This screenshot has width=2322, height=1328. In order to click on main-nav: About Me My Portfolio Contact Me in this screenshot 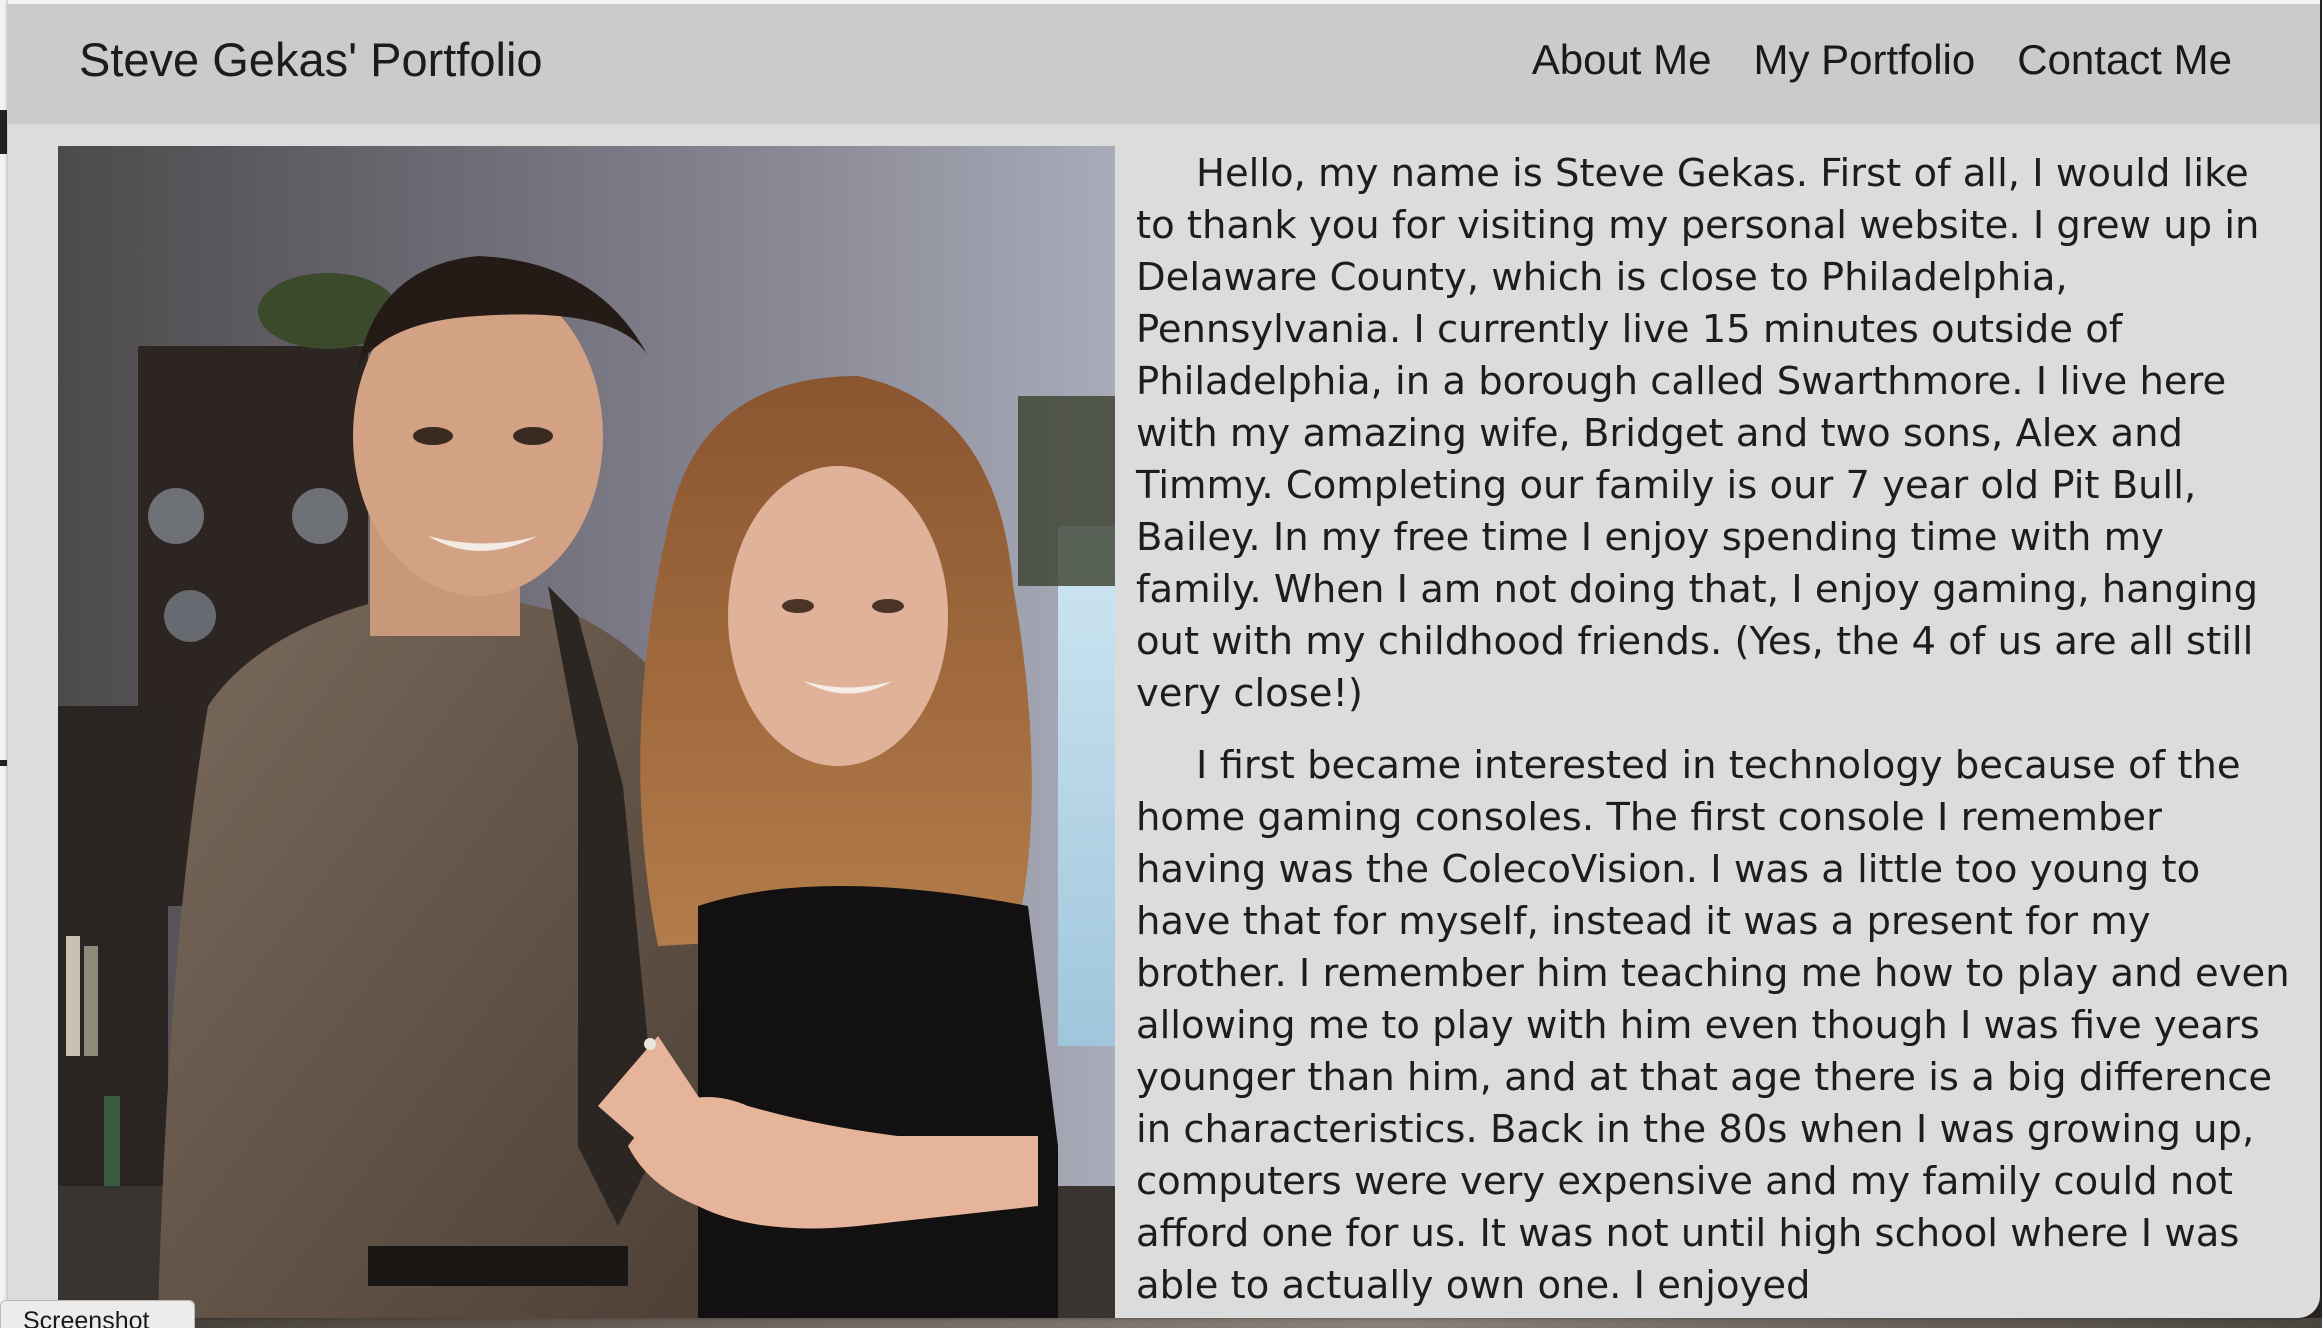, I will do `click(1882, 60)`.